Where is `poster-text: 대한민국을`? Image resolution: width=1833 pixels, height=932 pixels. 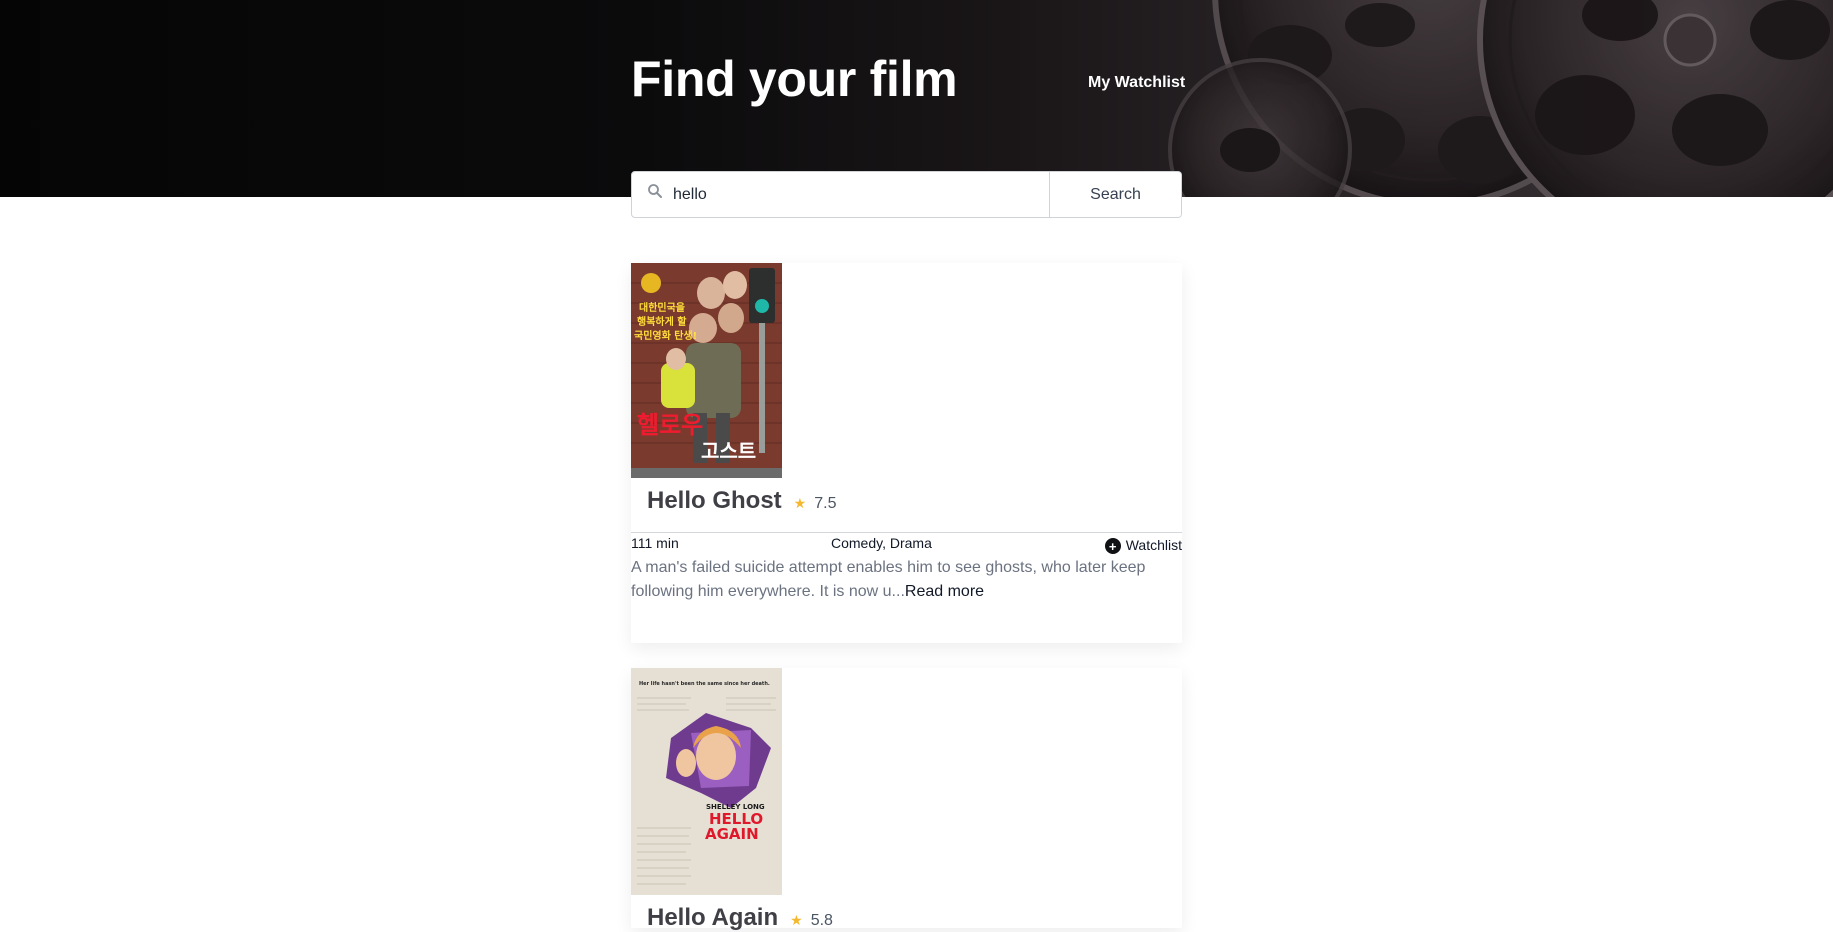 poster-text: 대한민국을 is located at coordinates (662, 307).